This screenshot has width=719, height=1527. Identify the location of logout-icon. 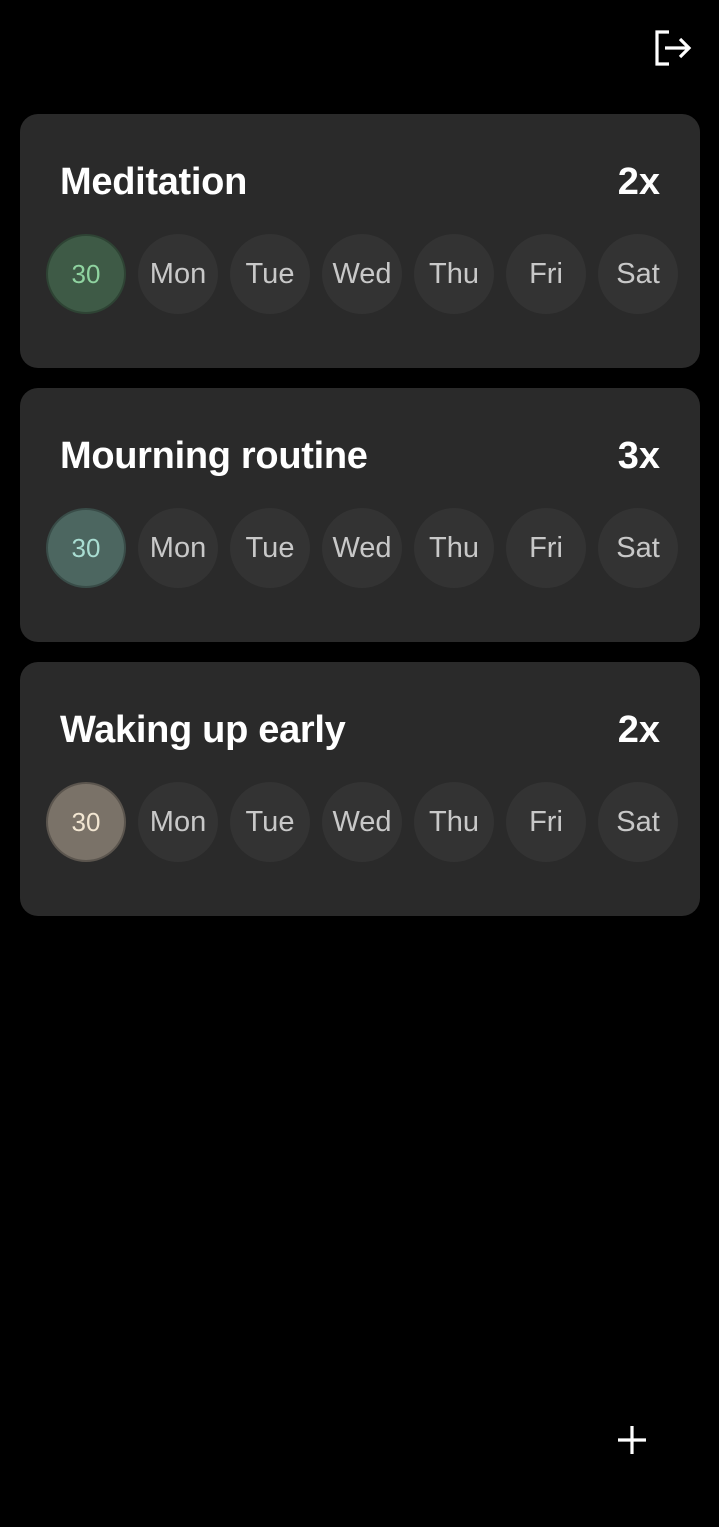
(673, 48).